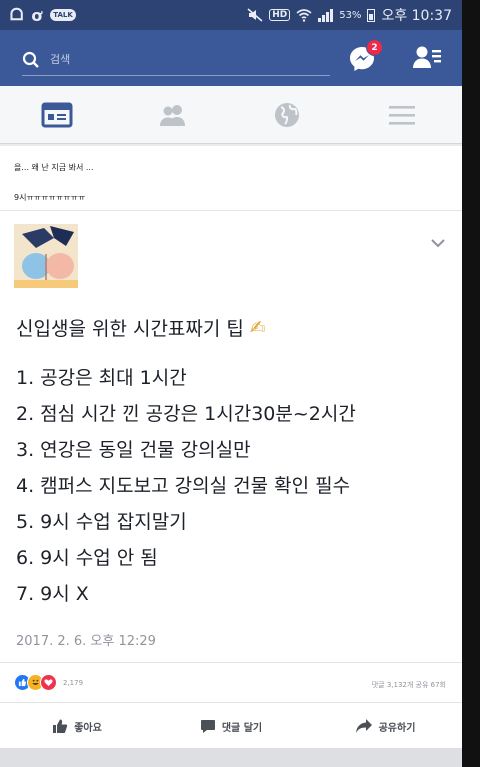 The width and height of the screenshot is (480, 767). Describe the element at coordinates (60, 726) in the screenshot. I see `thumbs-up-icon` at that location.